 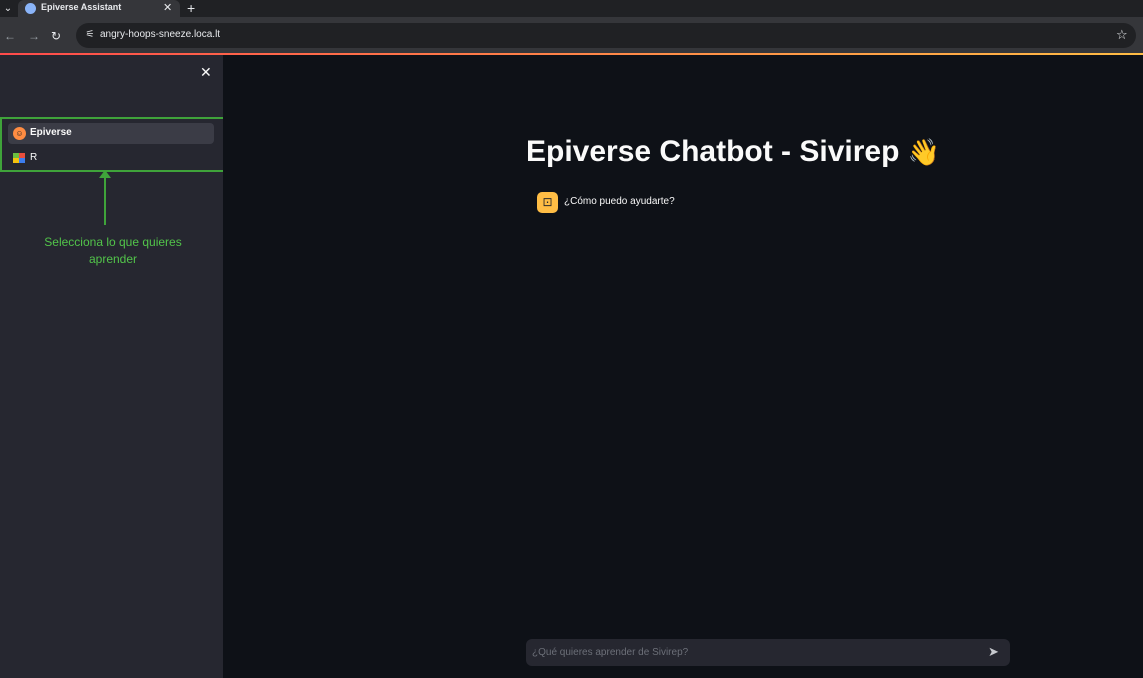 I want to click on waving-hand-icon: 👋, so click(x=924, y=152).